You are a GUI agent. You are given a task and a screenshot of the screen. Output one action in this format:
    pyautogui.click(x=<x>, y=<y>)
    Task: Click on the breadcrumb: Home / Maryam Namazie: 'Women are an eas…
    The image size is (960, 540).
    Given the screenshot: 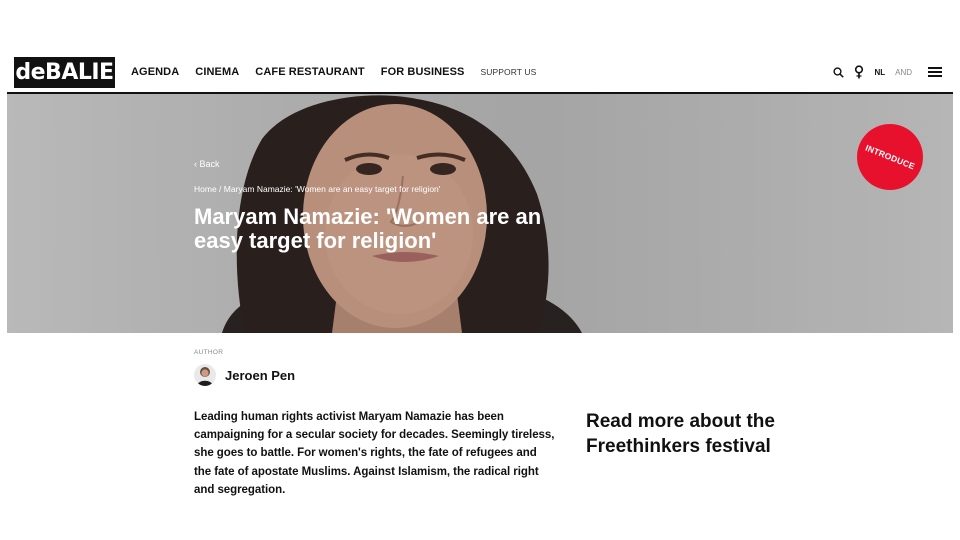 What is the action you would take?
    pyautogui.click(x=317, y=189)
    